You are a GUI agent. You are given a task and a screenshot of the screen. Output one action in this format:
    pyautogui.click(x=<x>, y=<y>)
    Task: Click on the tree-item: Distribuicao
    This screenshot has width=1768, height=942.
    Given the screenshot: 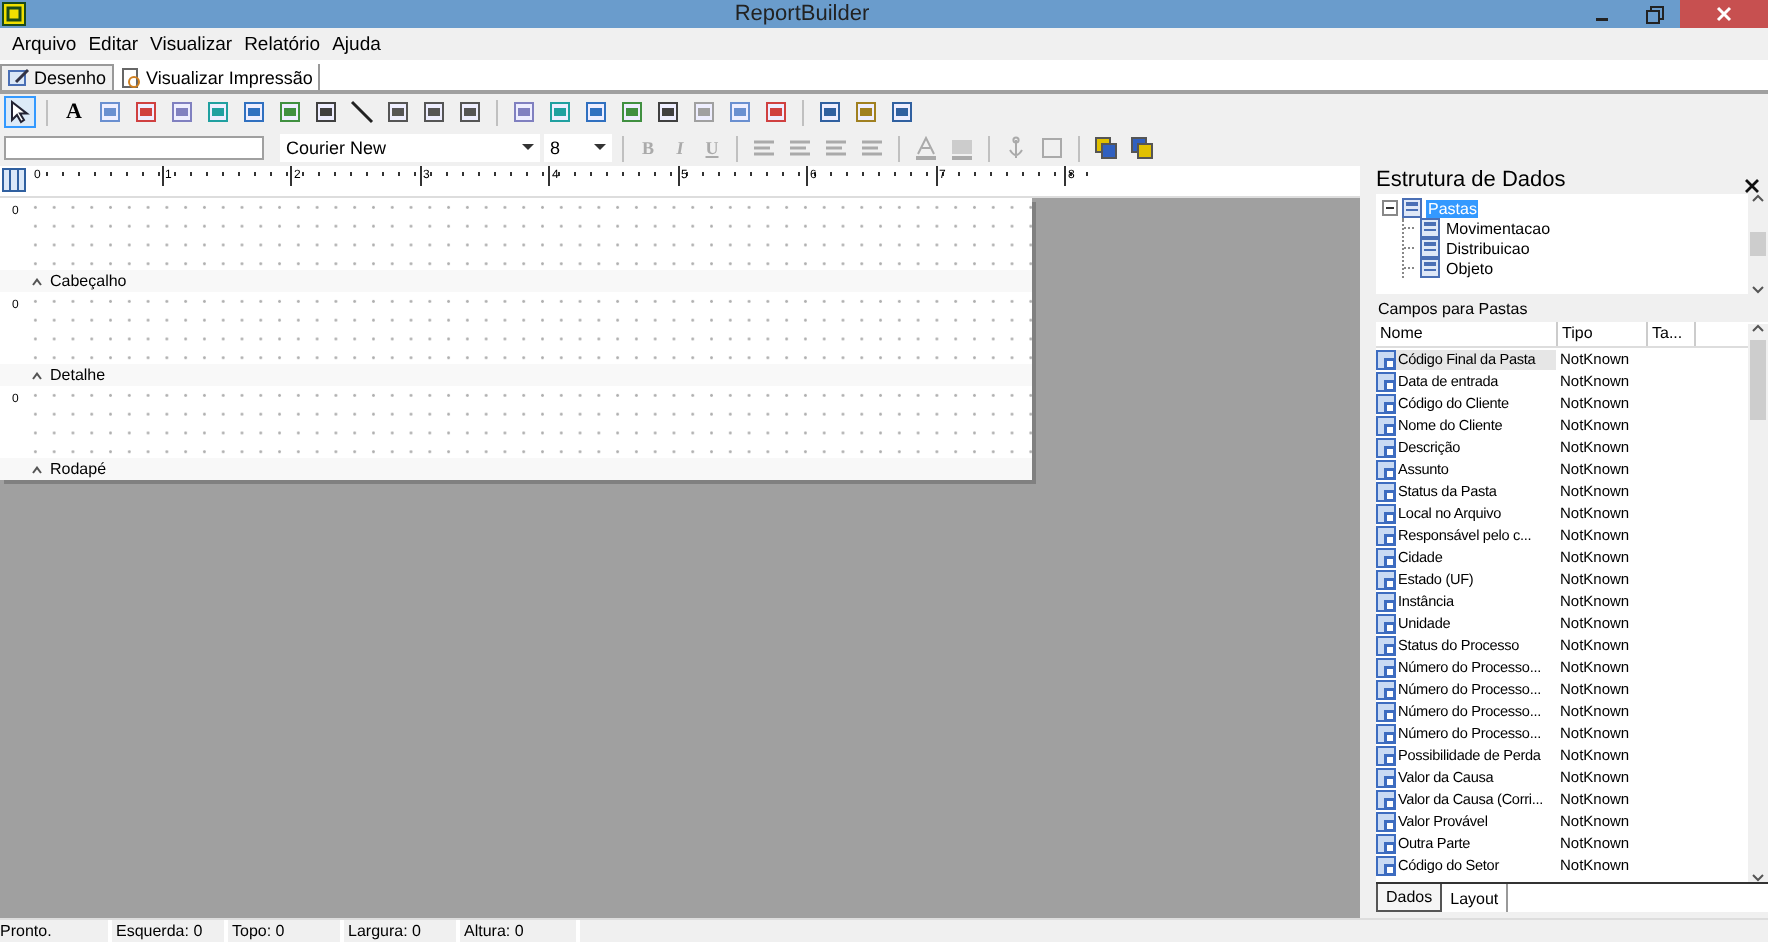 What is the action you would take?
    pyautogui.click(x=1488, y=248)
    